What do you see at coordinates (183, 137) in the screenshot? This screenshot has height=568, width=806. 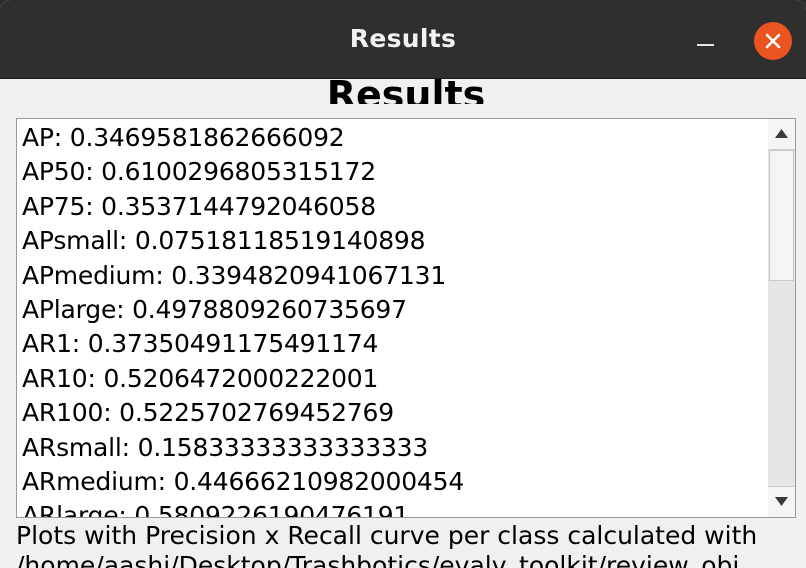 I see `result-line: AP: 0.3469581862666092` at bounding box center [183, 137].